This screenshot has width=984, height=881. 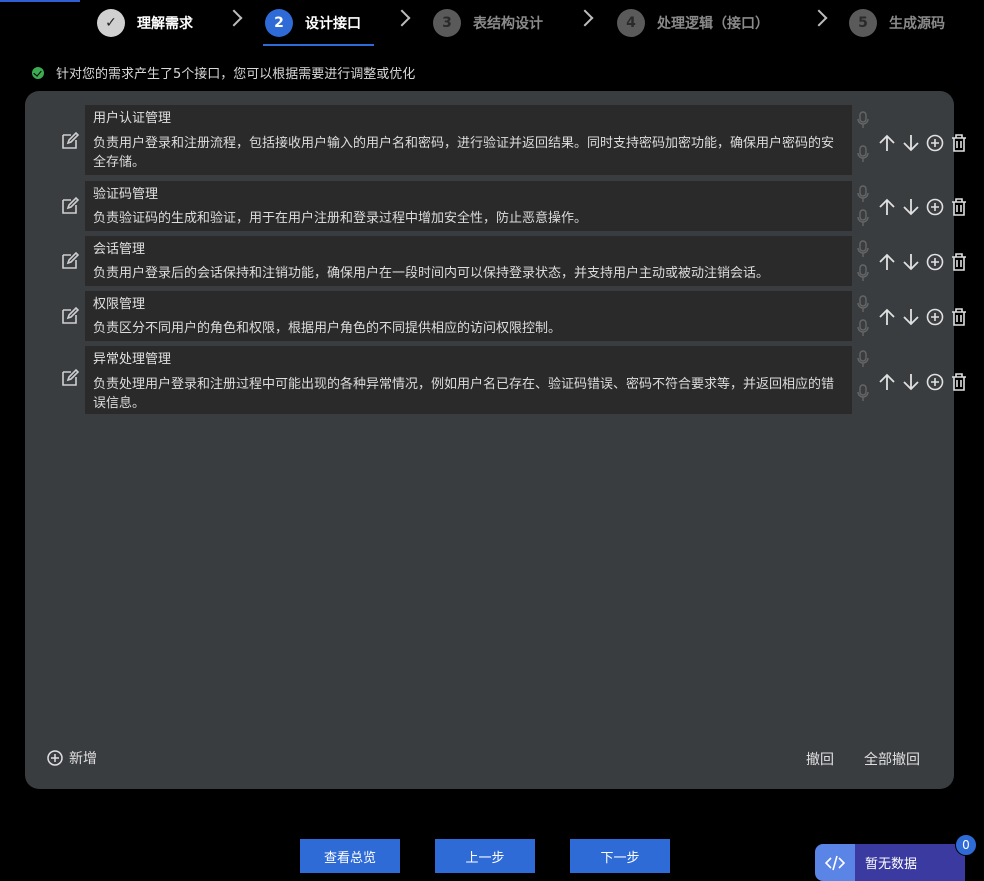 What do you see at coordinates (279, 23) in the screenshot?
I see `step-number: 2` at bounding box center [279, 23].